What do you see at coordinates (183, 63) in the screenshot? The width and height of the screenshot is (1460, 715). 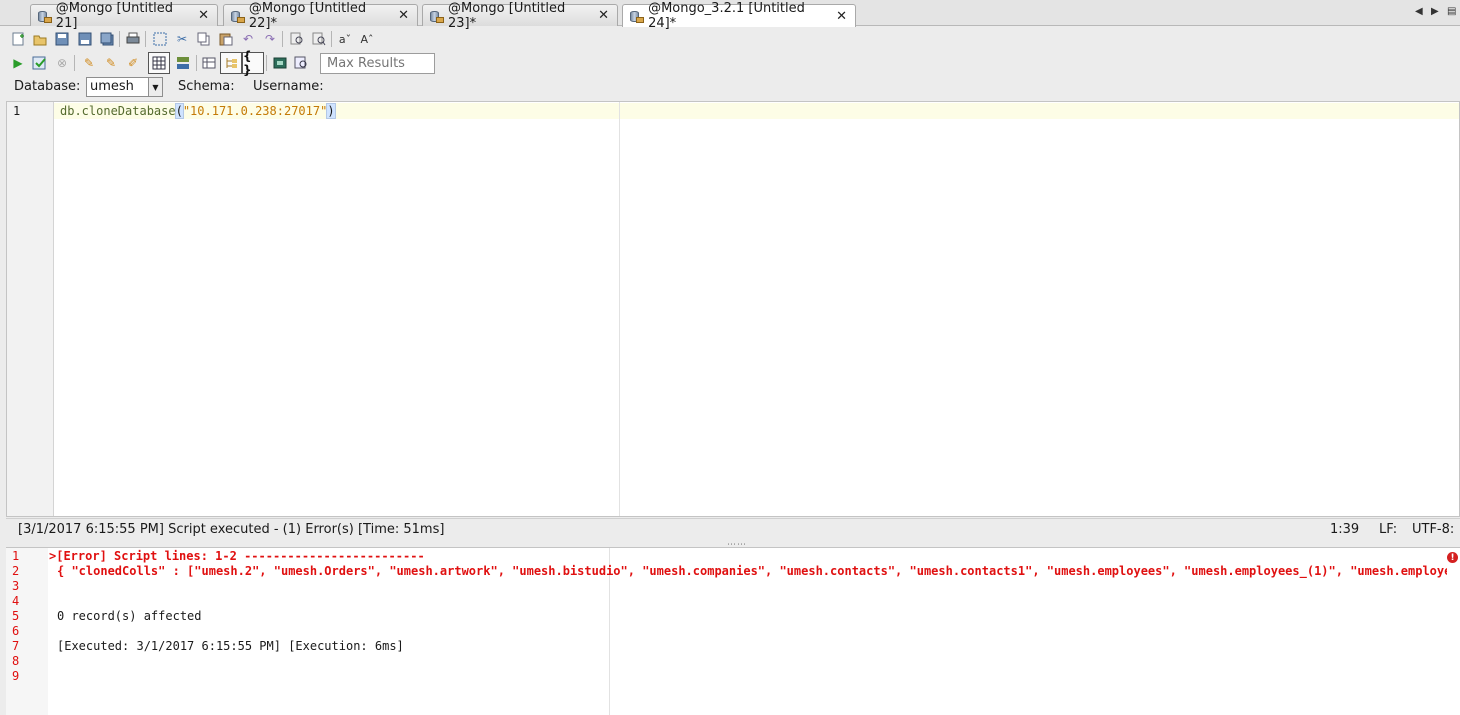 I see `text-results-icon` at bounding box center [183, 63].